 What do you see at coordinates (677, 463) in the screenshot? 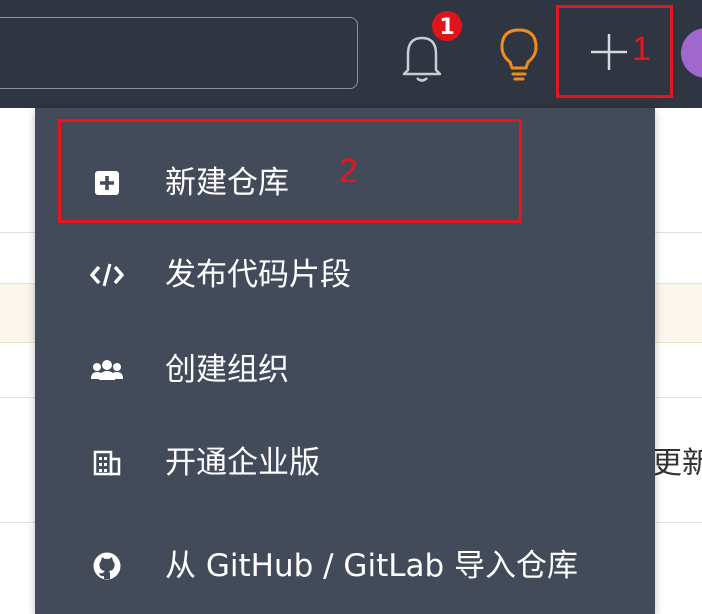
I see `background-text: 更新` at bounding box center [677, 463].